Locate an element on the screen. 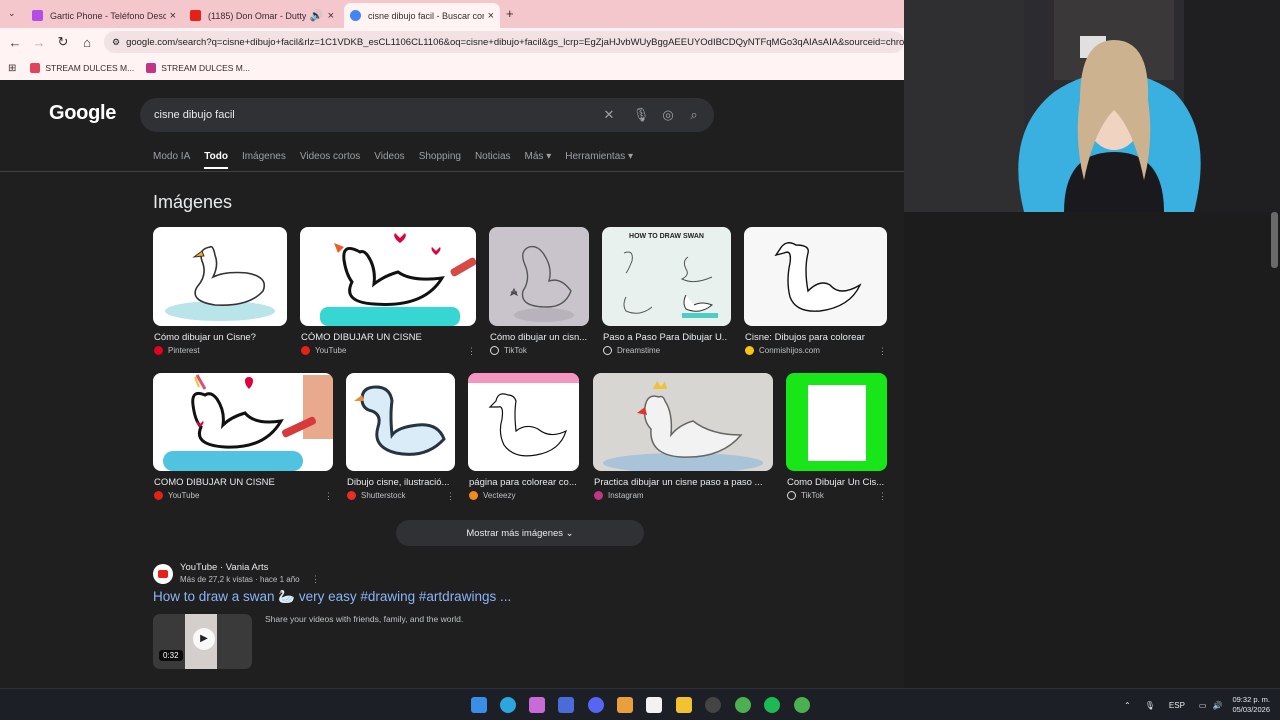 The image size is (1280, 720). tiktok-icon is located at coordinates (494, 350).